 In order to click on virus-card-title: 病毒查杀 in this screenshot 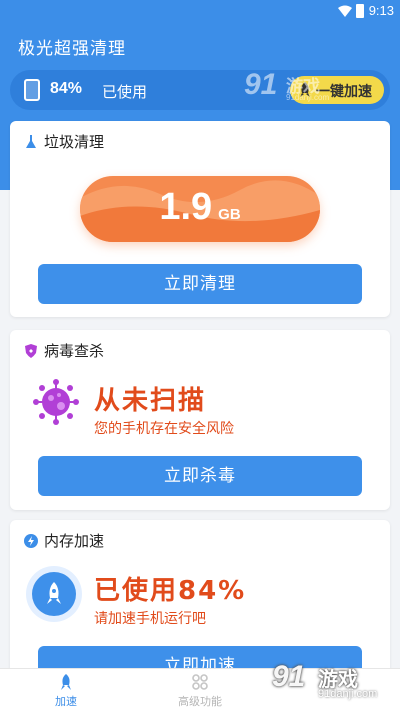, I will do `click(74, 351)`.